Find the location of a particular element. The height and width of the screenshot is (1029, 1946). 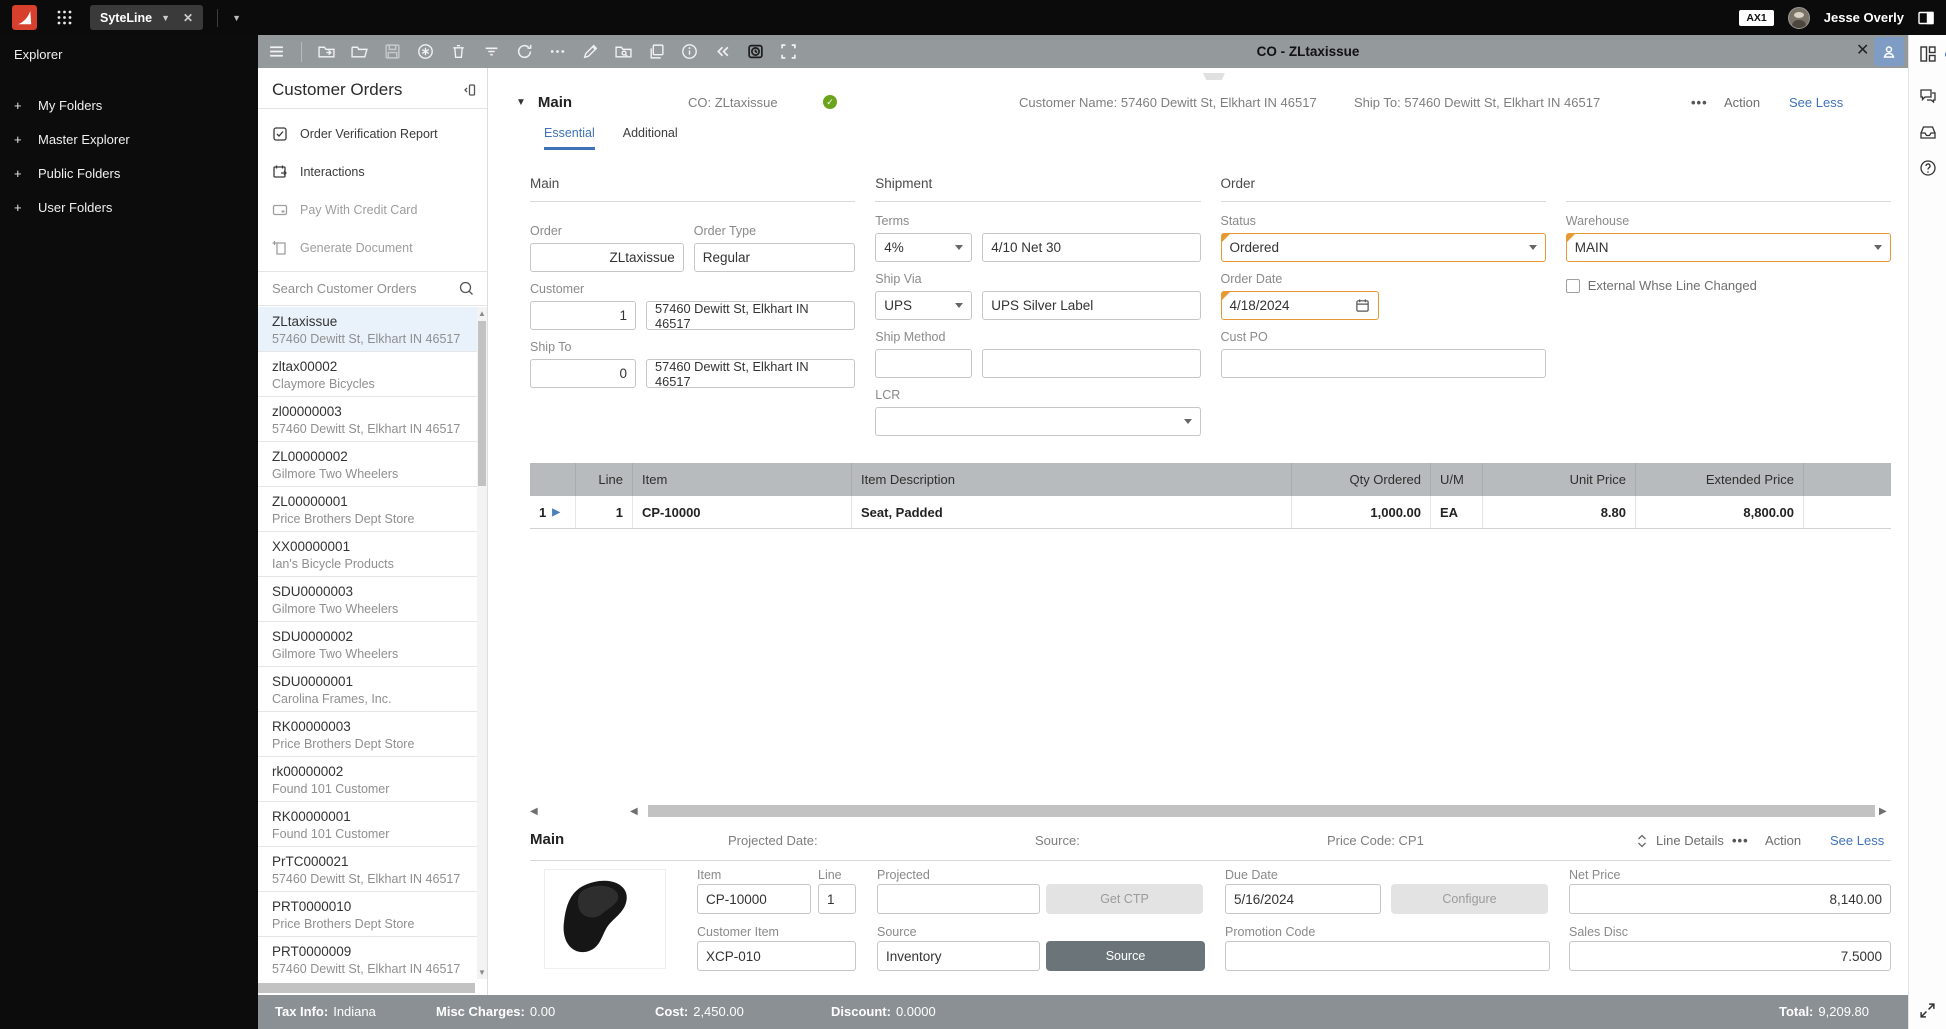

list-item: zltax00002 Claymore Bicycles is located at coordinates (367, 374).